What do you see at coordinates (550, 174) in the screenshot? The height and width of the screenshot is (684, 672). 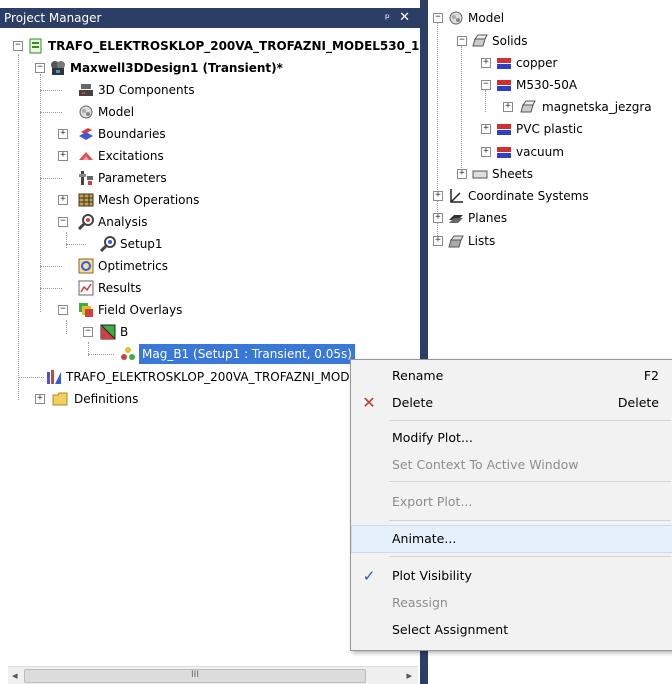 I see `tree-node-sheets: + Sheets` at bounding box center [550, 174].